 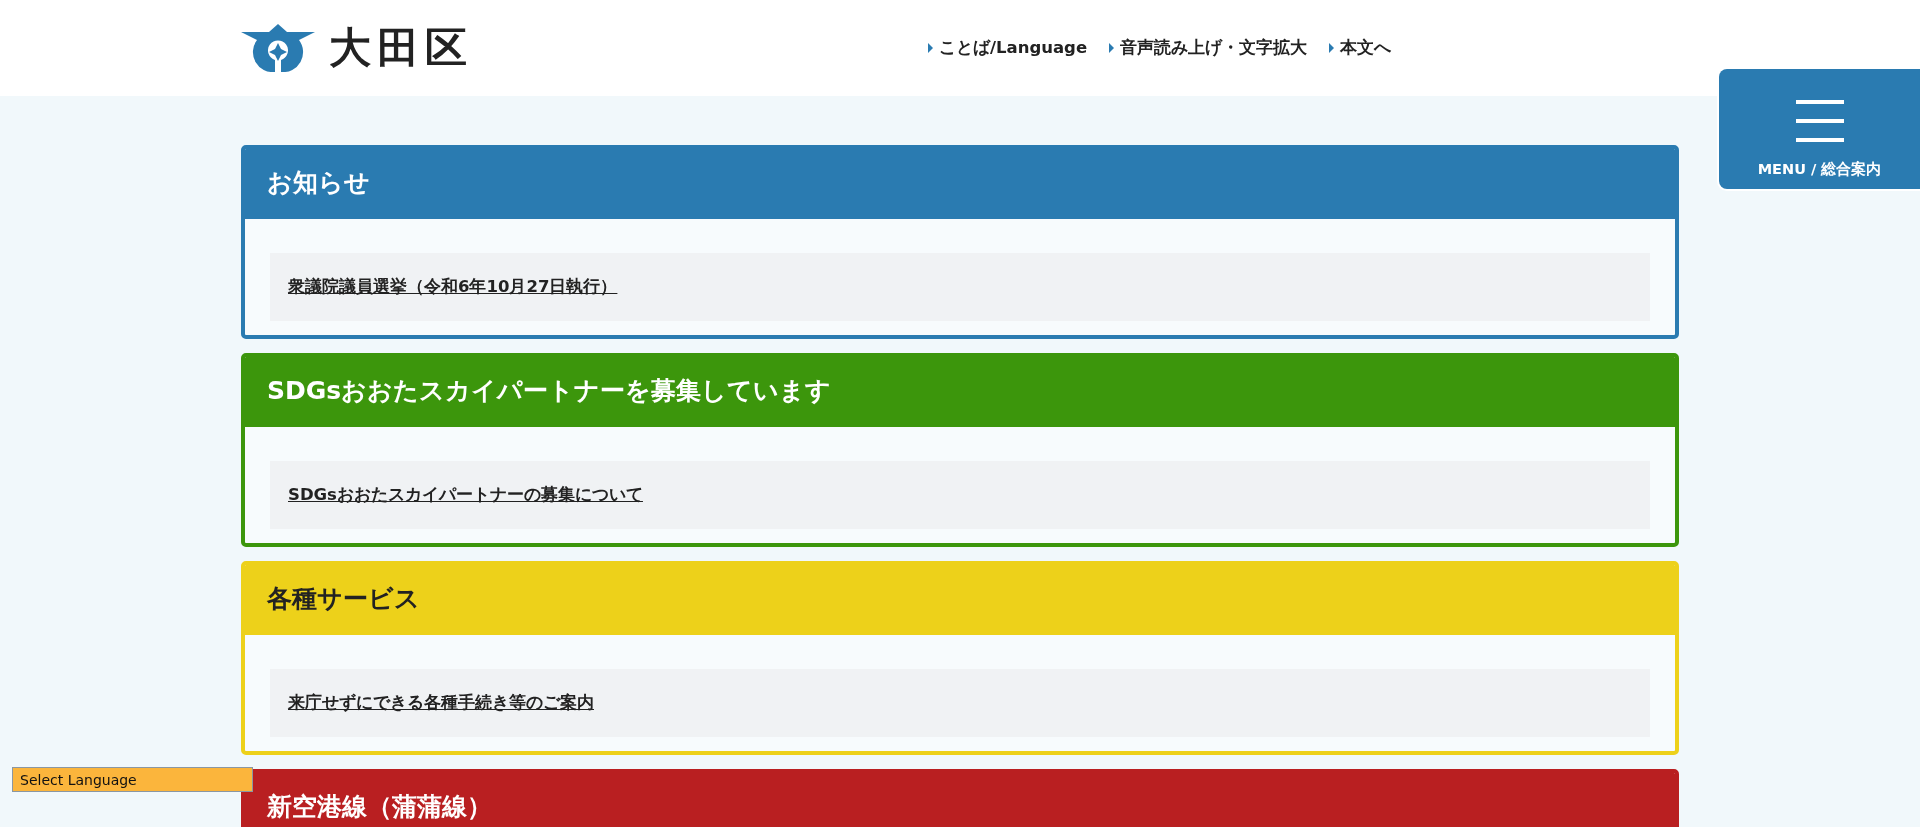 I want to click on notice-link: 来庁せずにできる各種手続き等のご案内, so click(x=441, y=703).